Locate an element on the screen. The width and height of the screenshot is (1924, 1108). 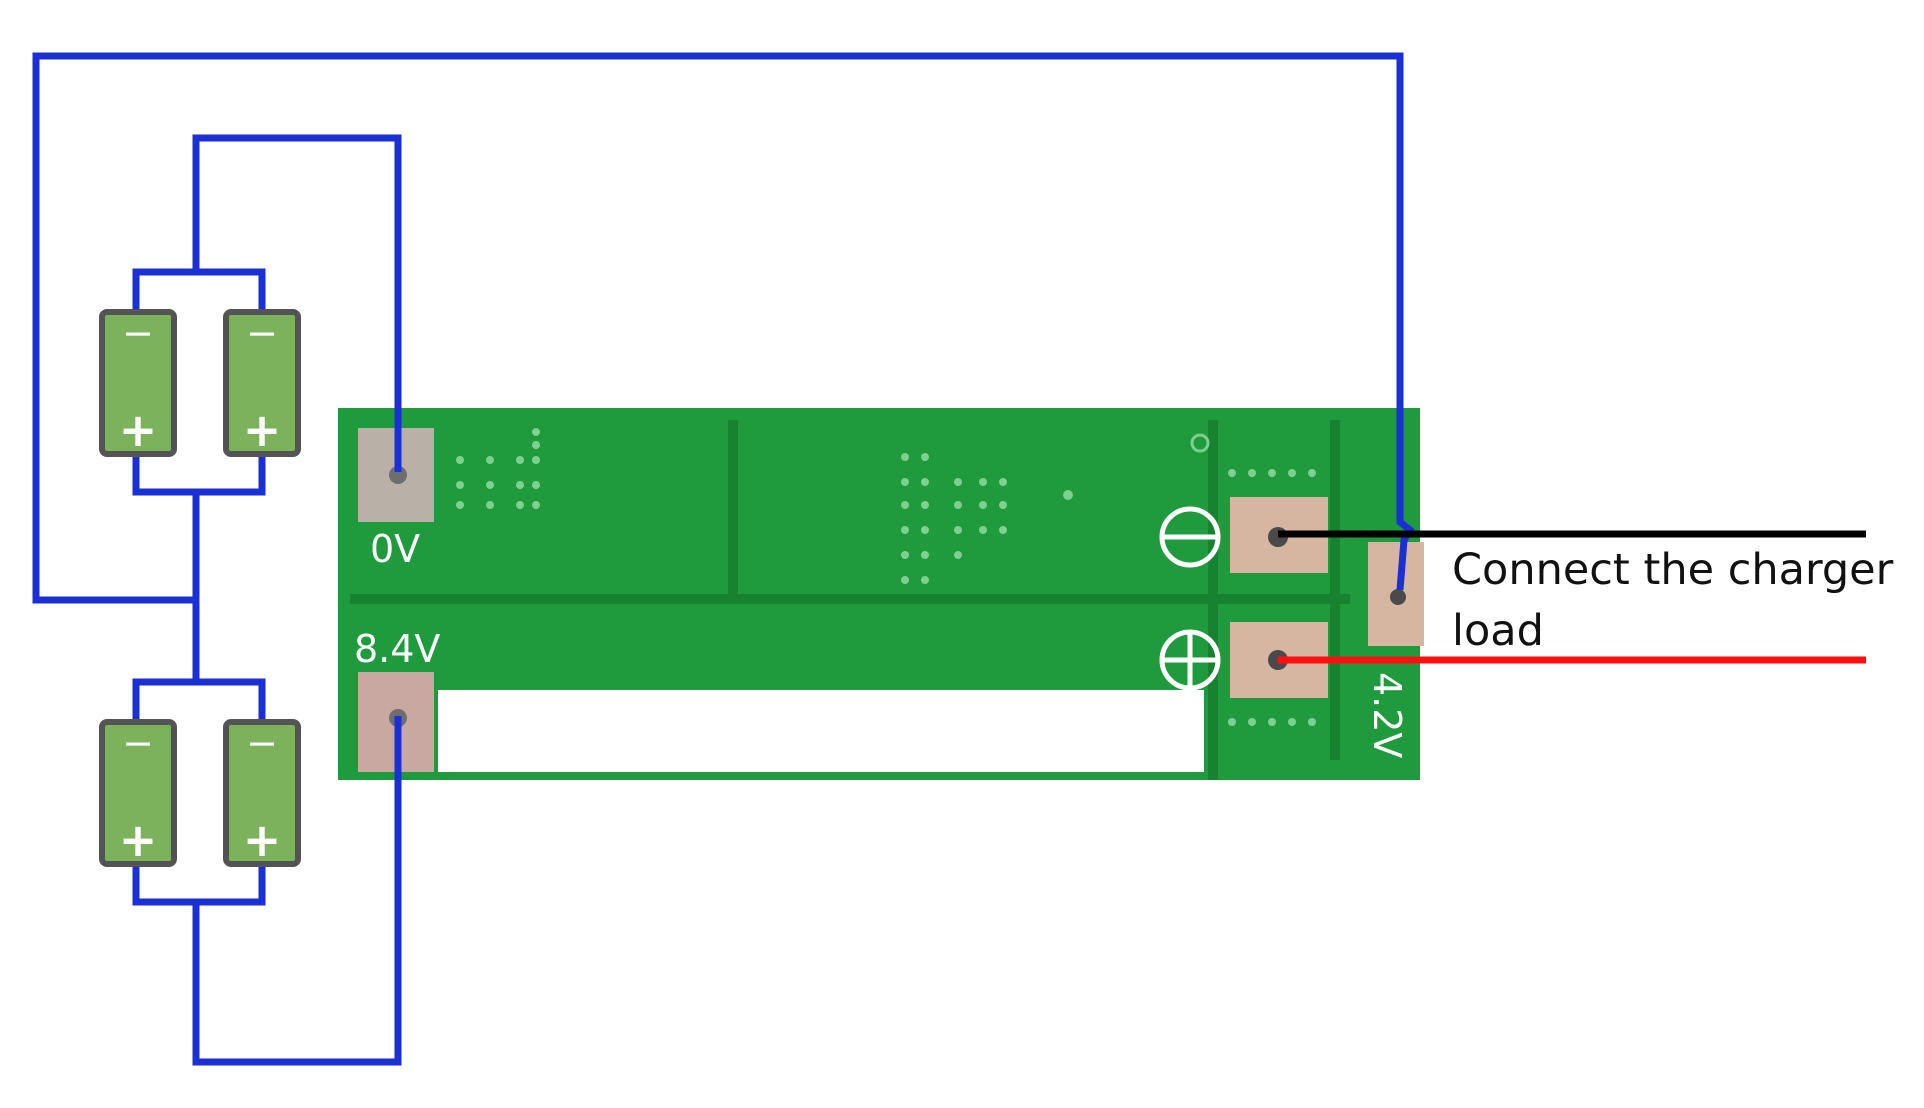
label-0v: 0V is located at coordinates (395, 549).